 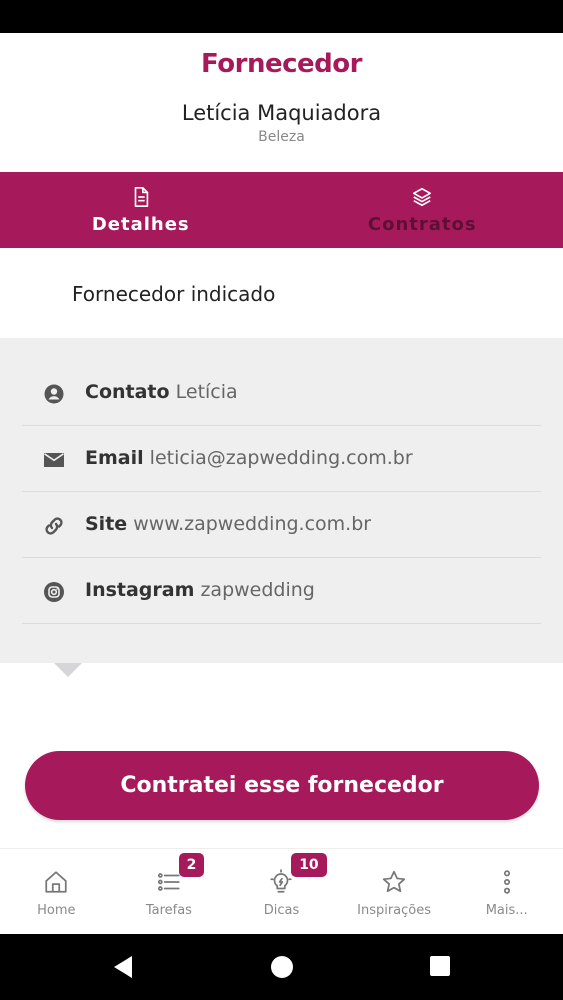 What do you see at coordinates (281, 393) in the screenshot?
I see `info-row-contato: Contato Letícia` at bounding box center [281, 393].